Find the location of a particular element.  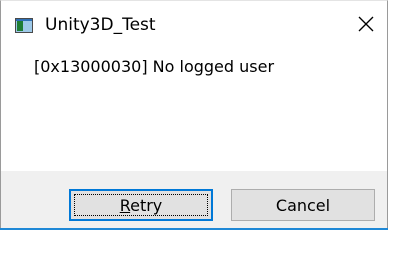

retry-button: Retry is located at coordinates (141, 205).